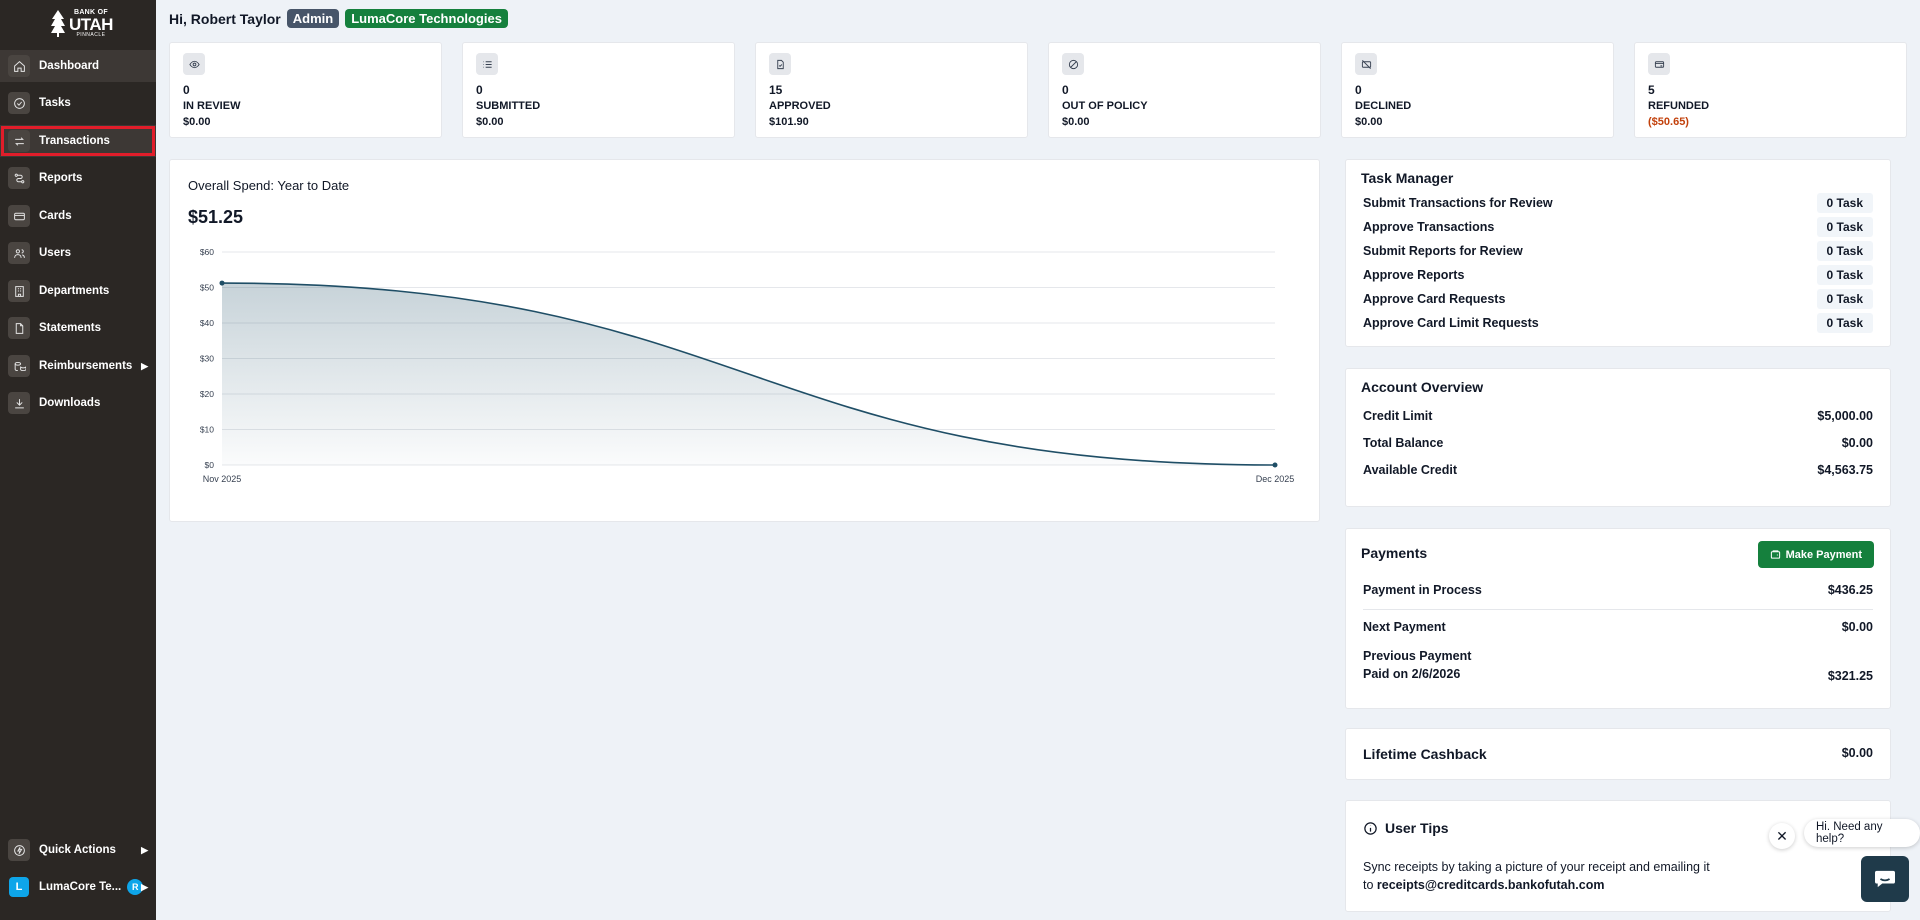 Image resolution: width=1920 pixels, height=920 pixels. I want to click on make-payment-label: Make Payment, so click(1823, 554).